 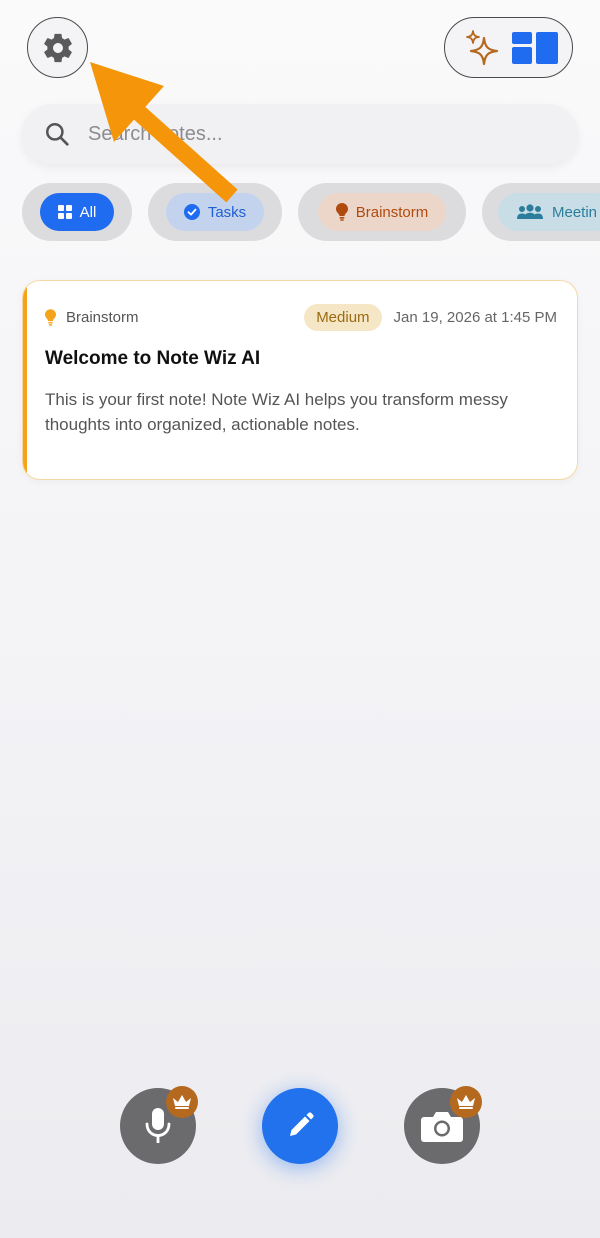 What do you see at coordinates (549, 212) in the screenshot?
I see `filter-chip-meetings: Meetin` at bounding box center [549, 212].